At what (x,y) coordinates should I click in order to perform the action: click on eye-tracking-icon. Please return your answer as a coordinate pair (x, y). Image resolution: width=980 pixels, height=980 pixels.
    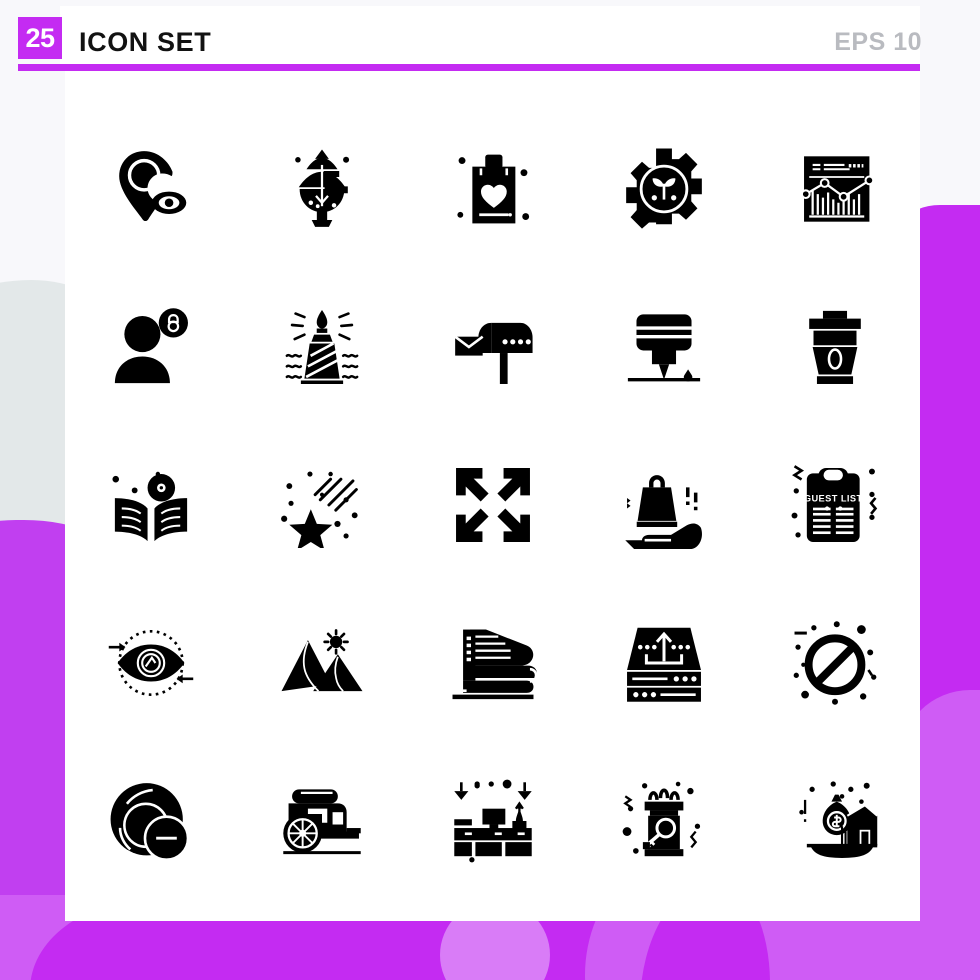
    Looking at the image, I should click on (150, 663).